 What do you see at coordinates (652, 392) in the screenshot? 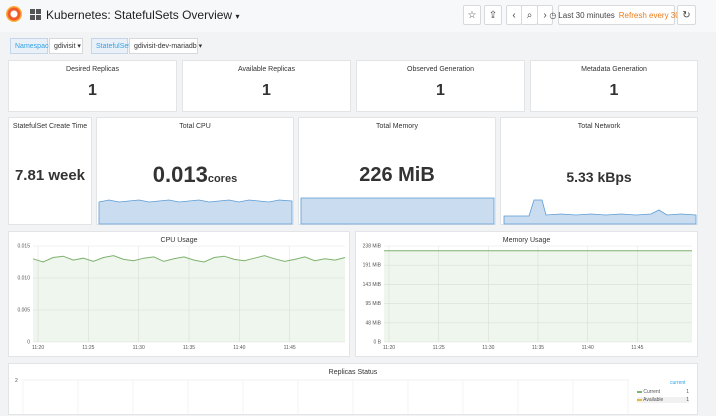
I see `legend-name: Current` at bounding box center [652, 392].